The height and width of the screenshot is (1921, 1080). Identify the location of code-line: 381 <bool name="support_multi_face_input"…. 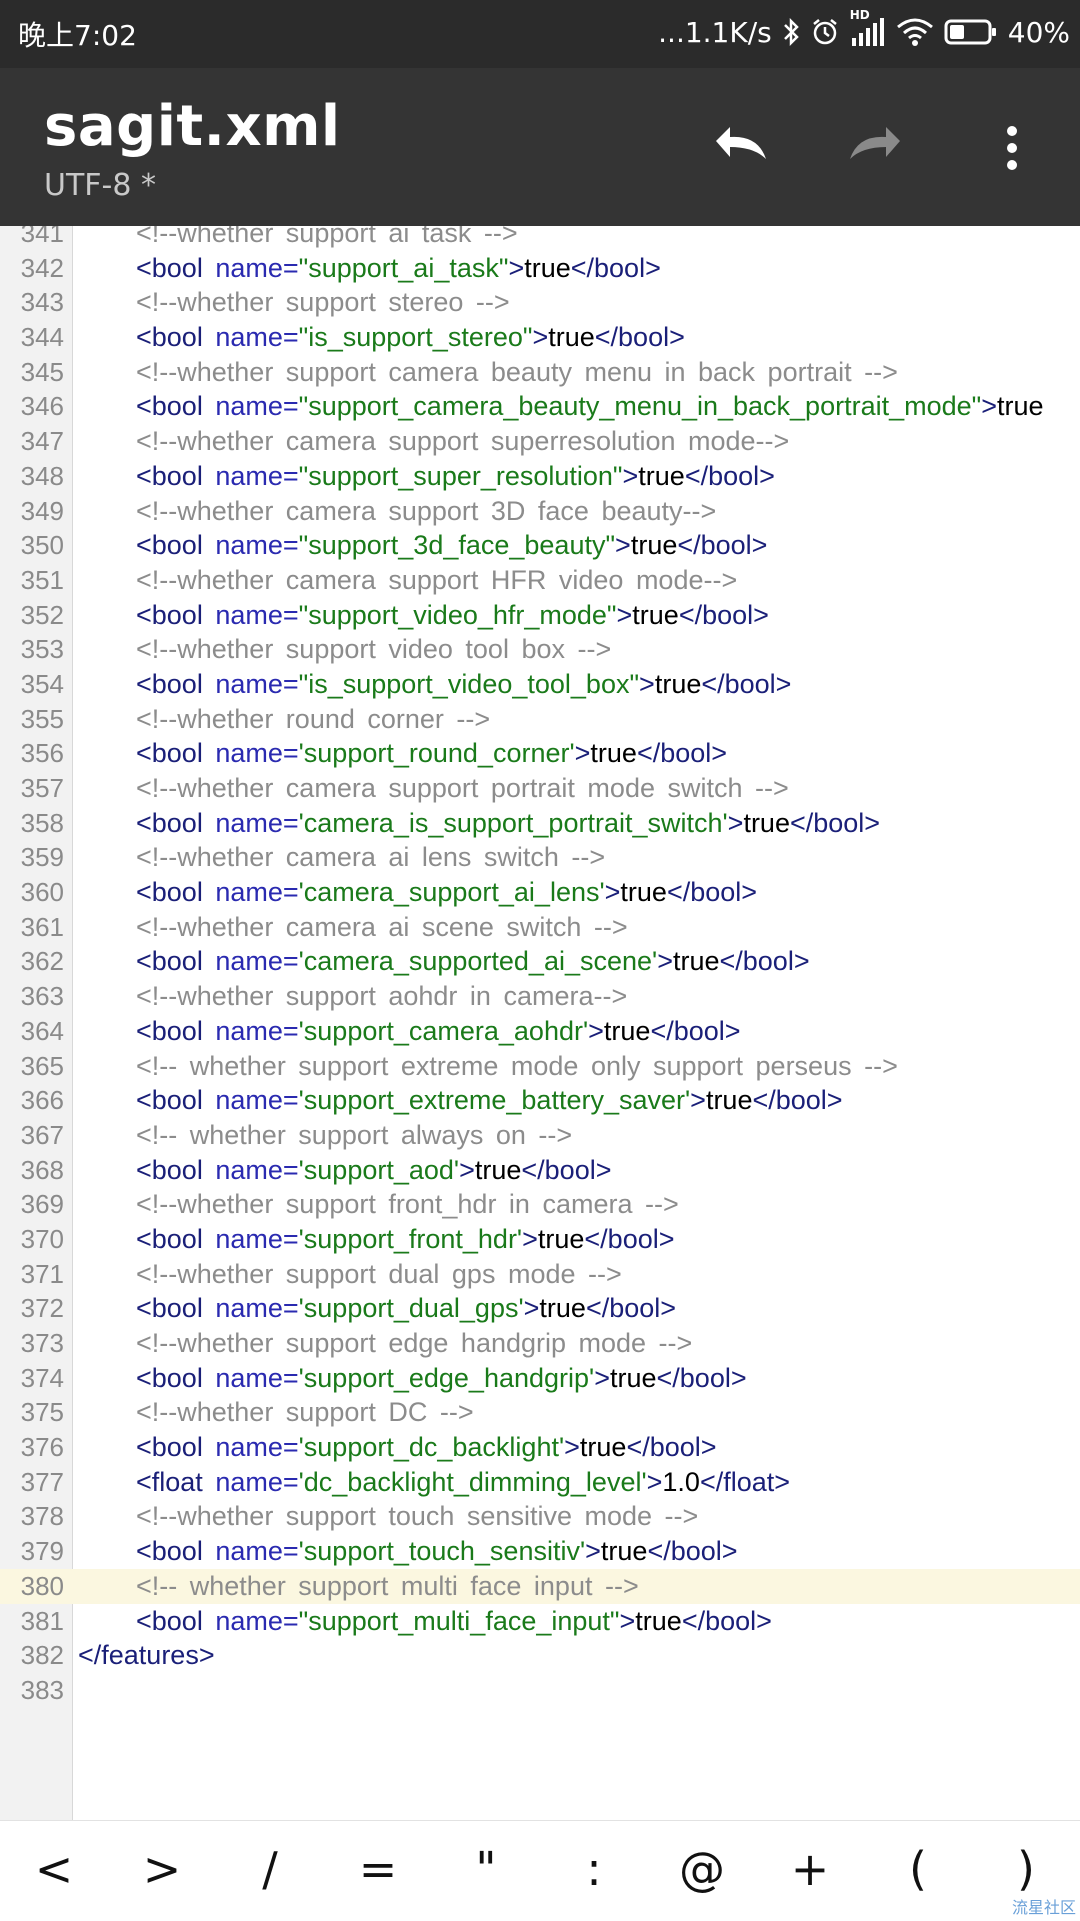
(540, 1621).